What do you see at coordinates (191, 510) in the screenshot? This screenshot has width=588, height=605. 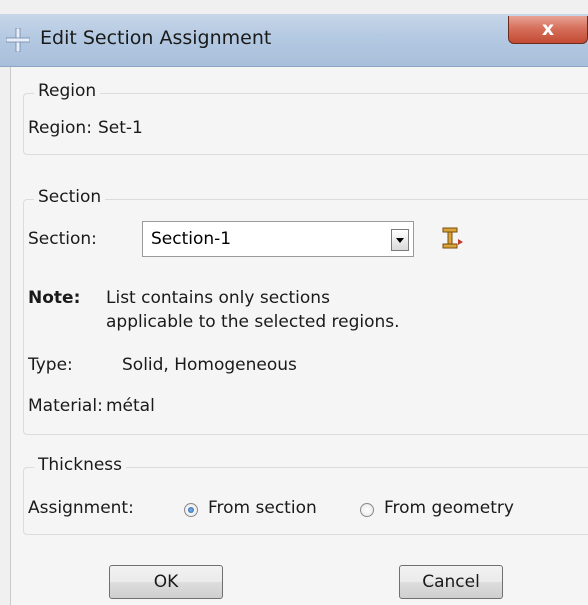 I see `from-section-radio` at bounding box center [191, 510].